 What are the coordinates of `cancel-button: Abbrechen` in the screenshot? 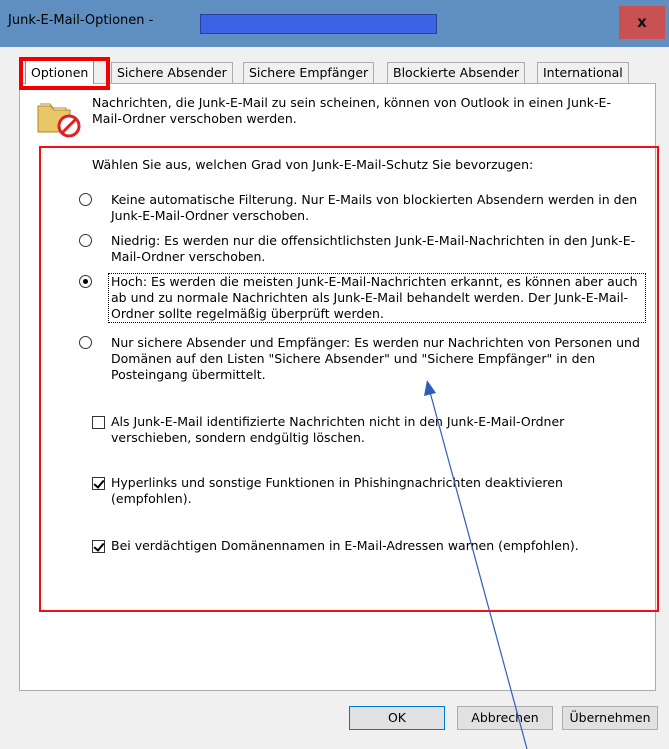 It's located at (505, 718).